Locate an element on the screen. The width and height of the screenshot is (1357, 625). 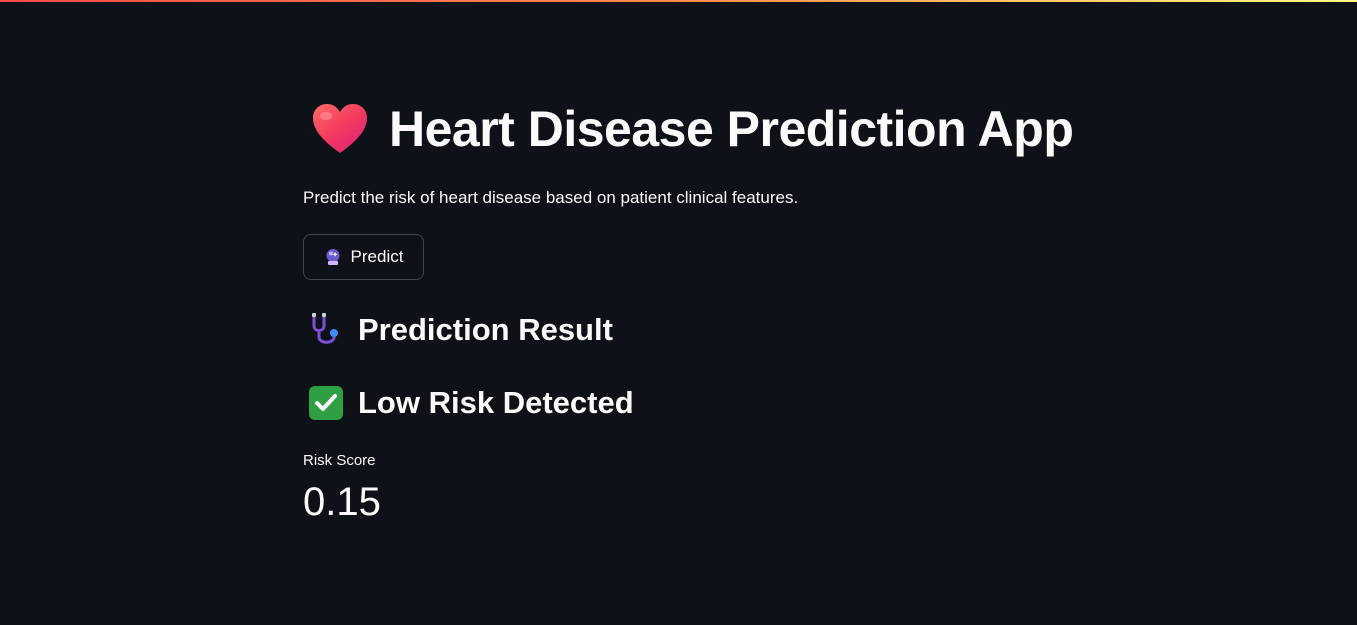
top-decoration-bar is located at coordinates (678, 1).